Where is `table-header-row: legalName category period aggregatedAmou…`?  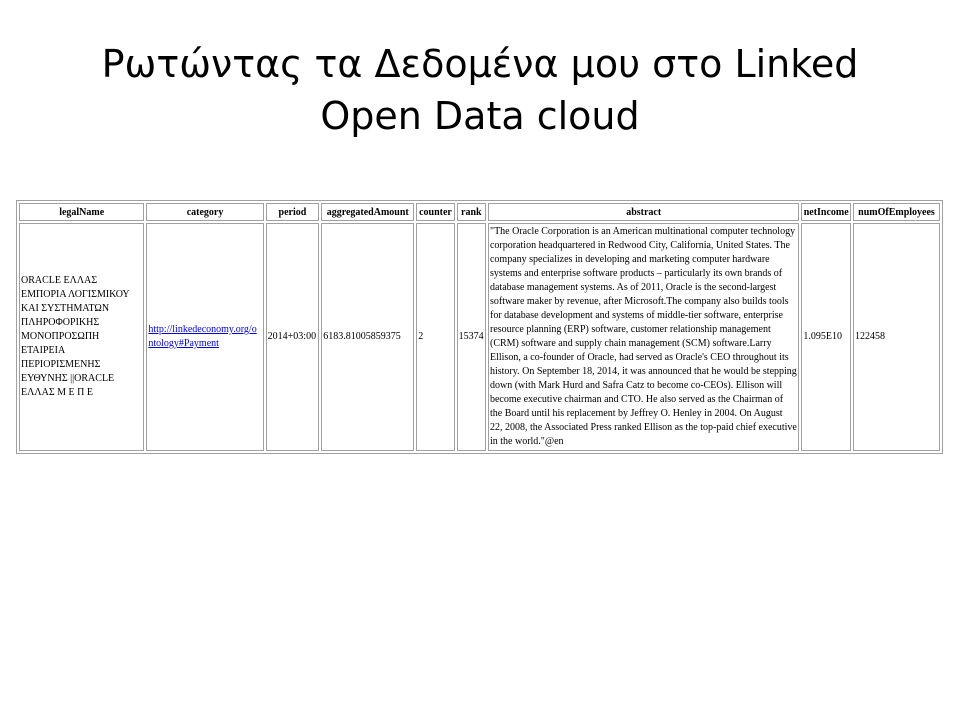
table-header-row: legalName category period aggregatedAmou… is located at coordinates (479, 212).